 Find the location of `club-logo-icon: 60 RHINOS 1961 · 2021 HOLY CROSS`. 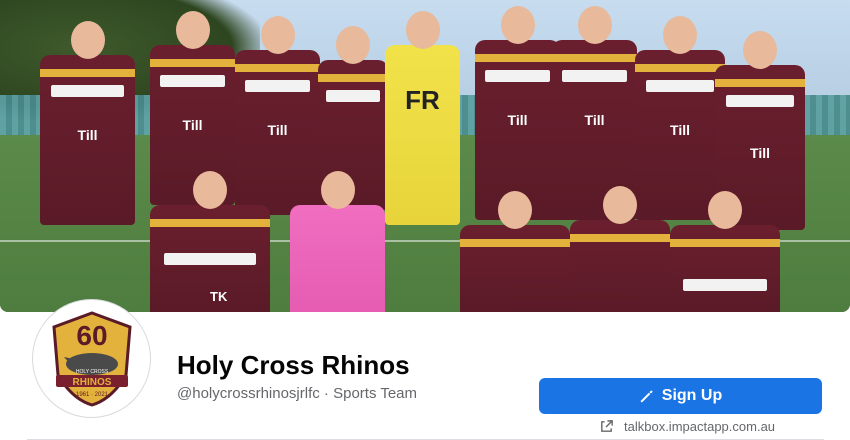

club-logo-icon: 60 RHINOS 1961 · 2021 HOLY CROSS is located at coordinates (91, 358).